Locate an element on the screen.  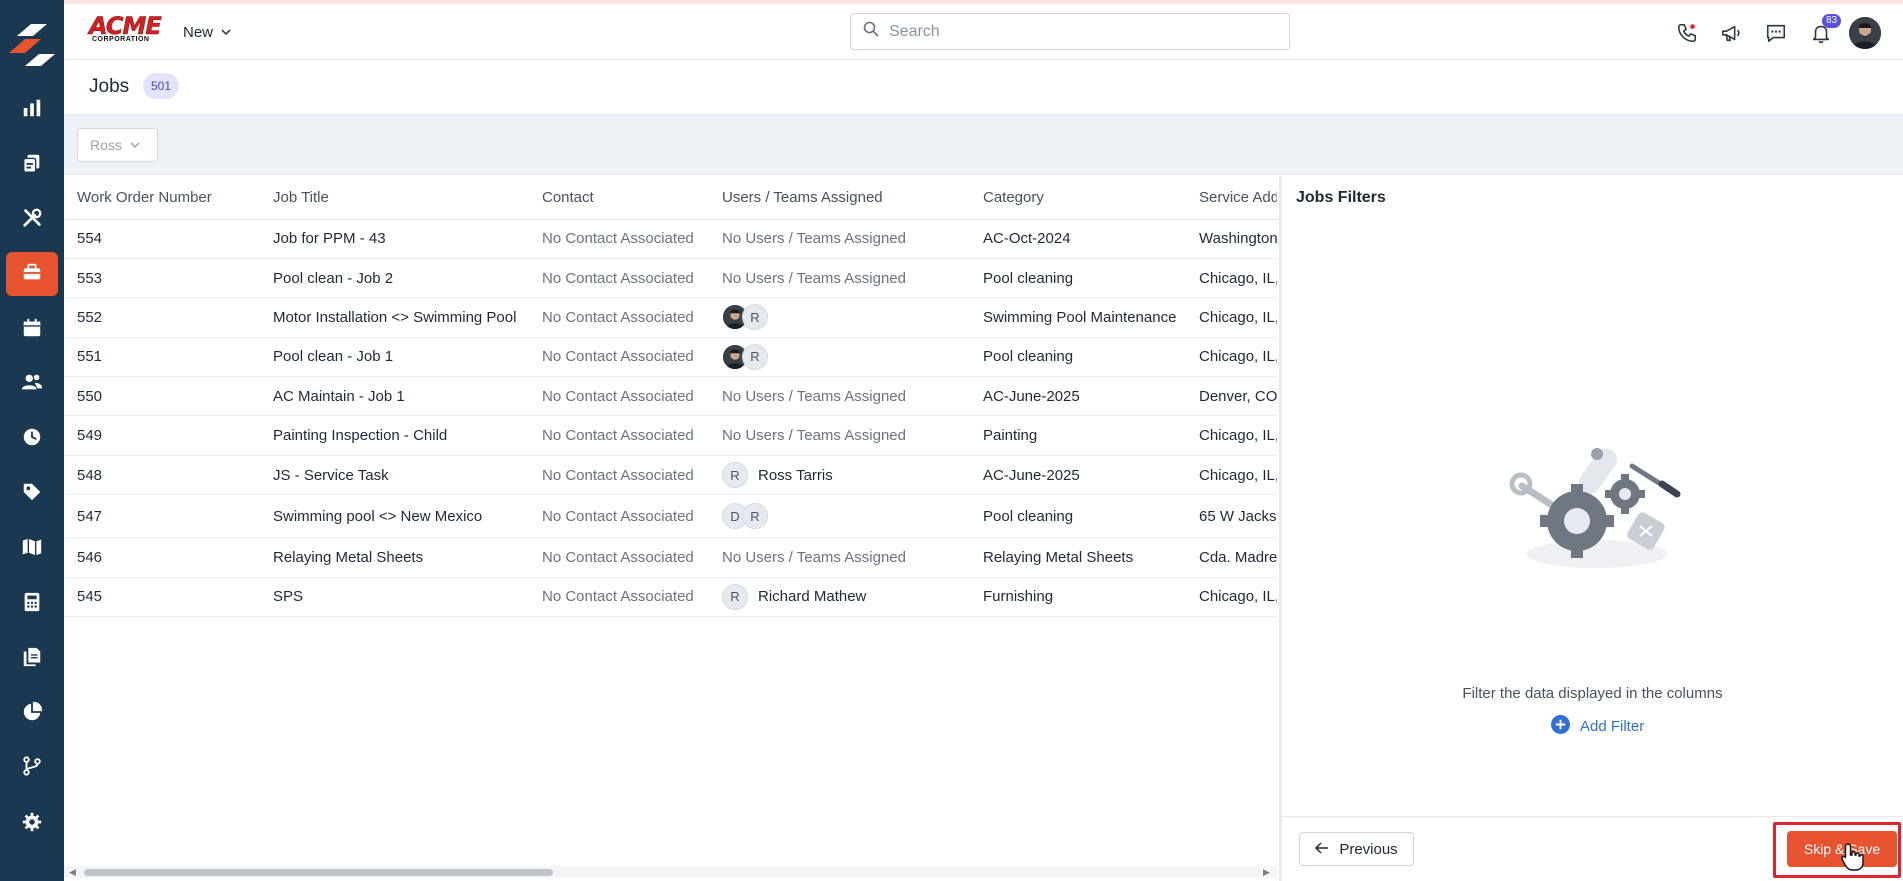
cell-job-title: Job for PPM - 43 is located at coordinates (394, 239).